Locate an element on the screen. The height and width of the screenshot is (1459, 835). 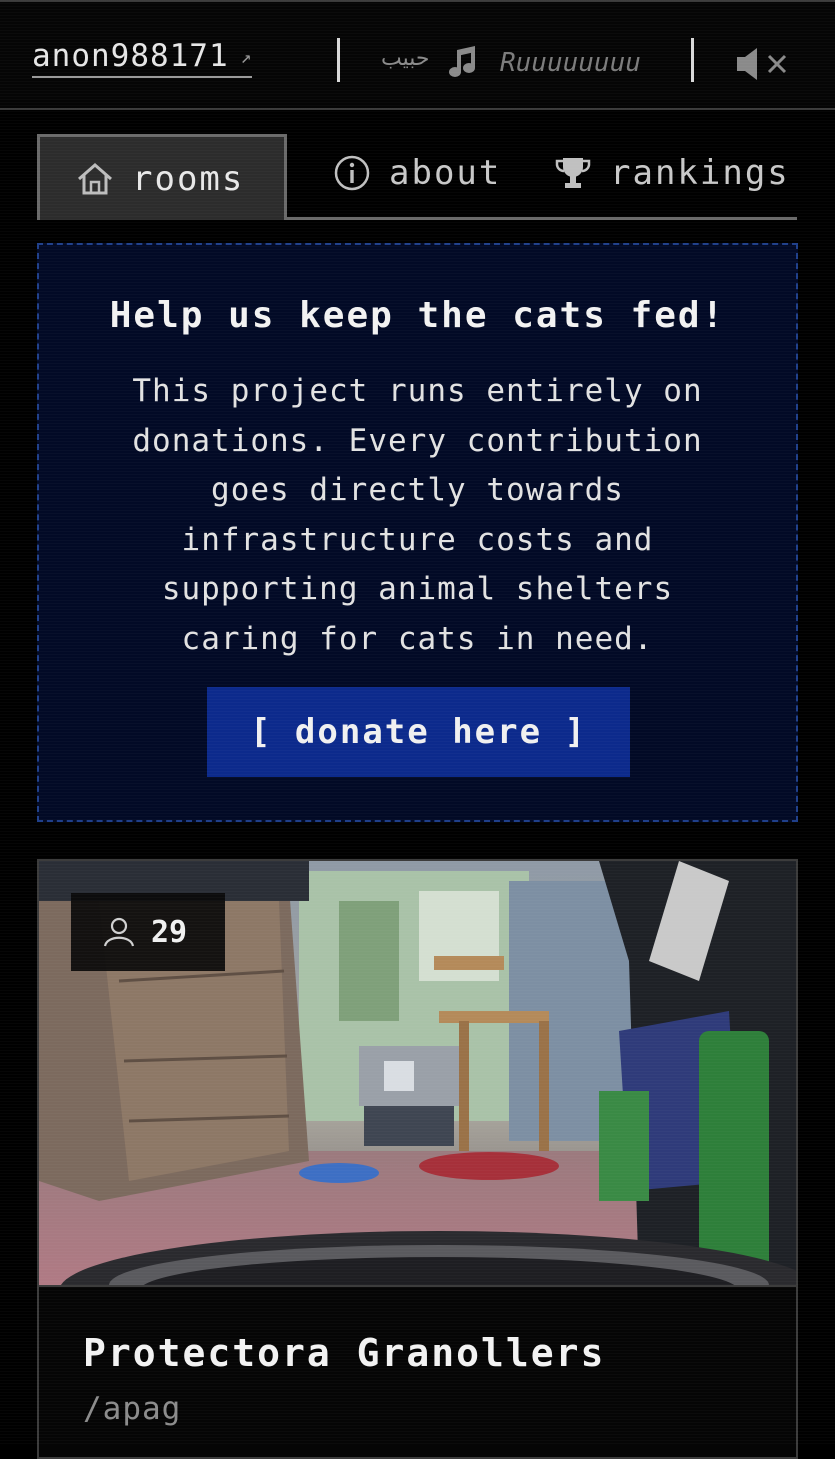
top-bar: anon988171 ↗ حبيب Ruuuuuuuu is located at coordinates (417, 55).